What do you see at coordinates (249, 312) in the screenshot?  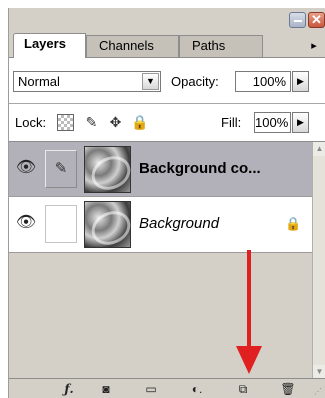 I see `annotation-arrow-icon` at bounding box center [249, 312].